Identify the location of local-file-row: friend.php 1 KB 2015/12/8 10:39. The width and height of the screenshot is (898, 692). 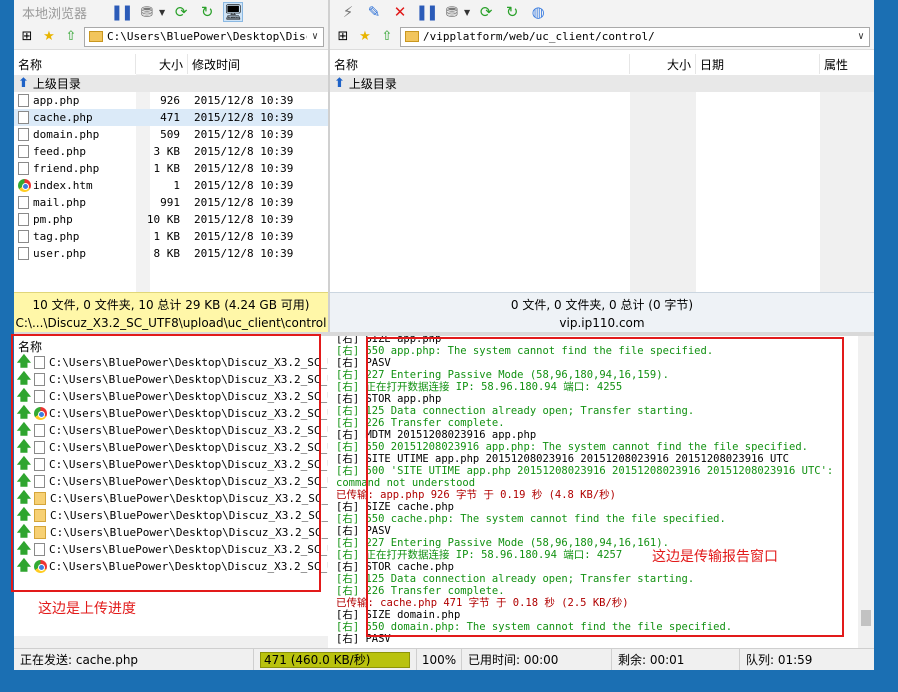
(171, 168).